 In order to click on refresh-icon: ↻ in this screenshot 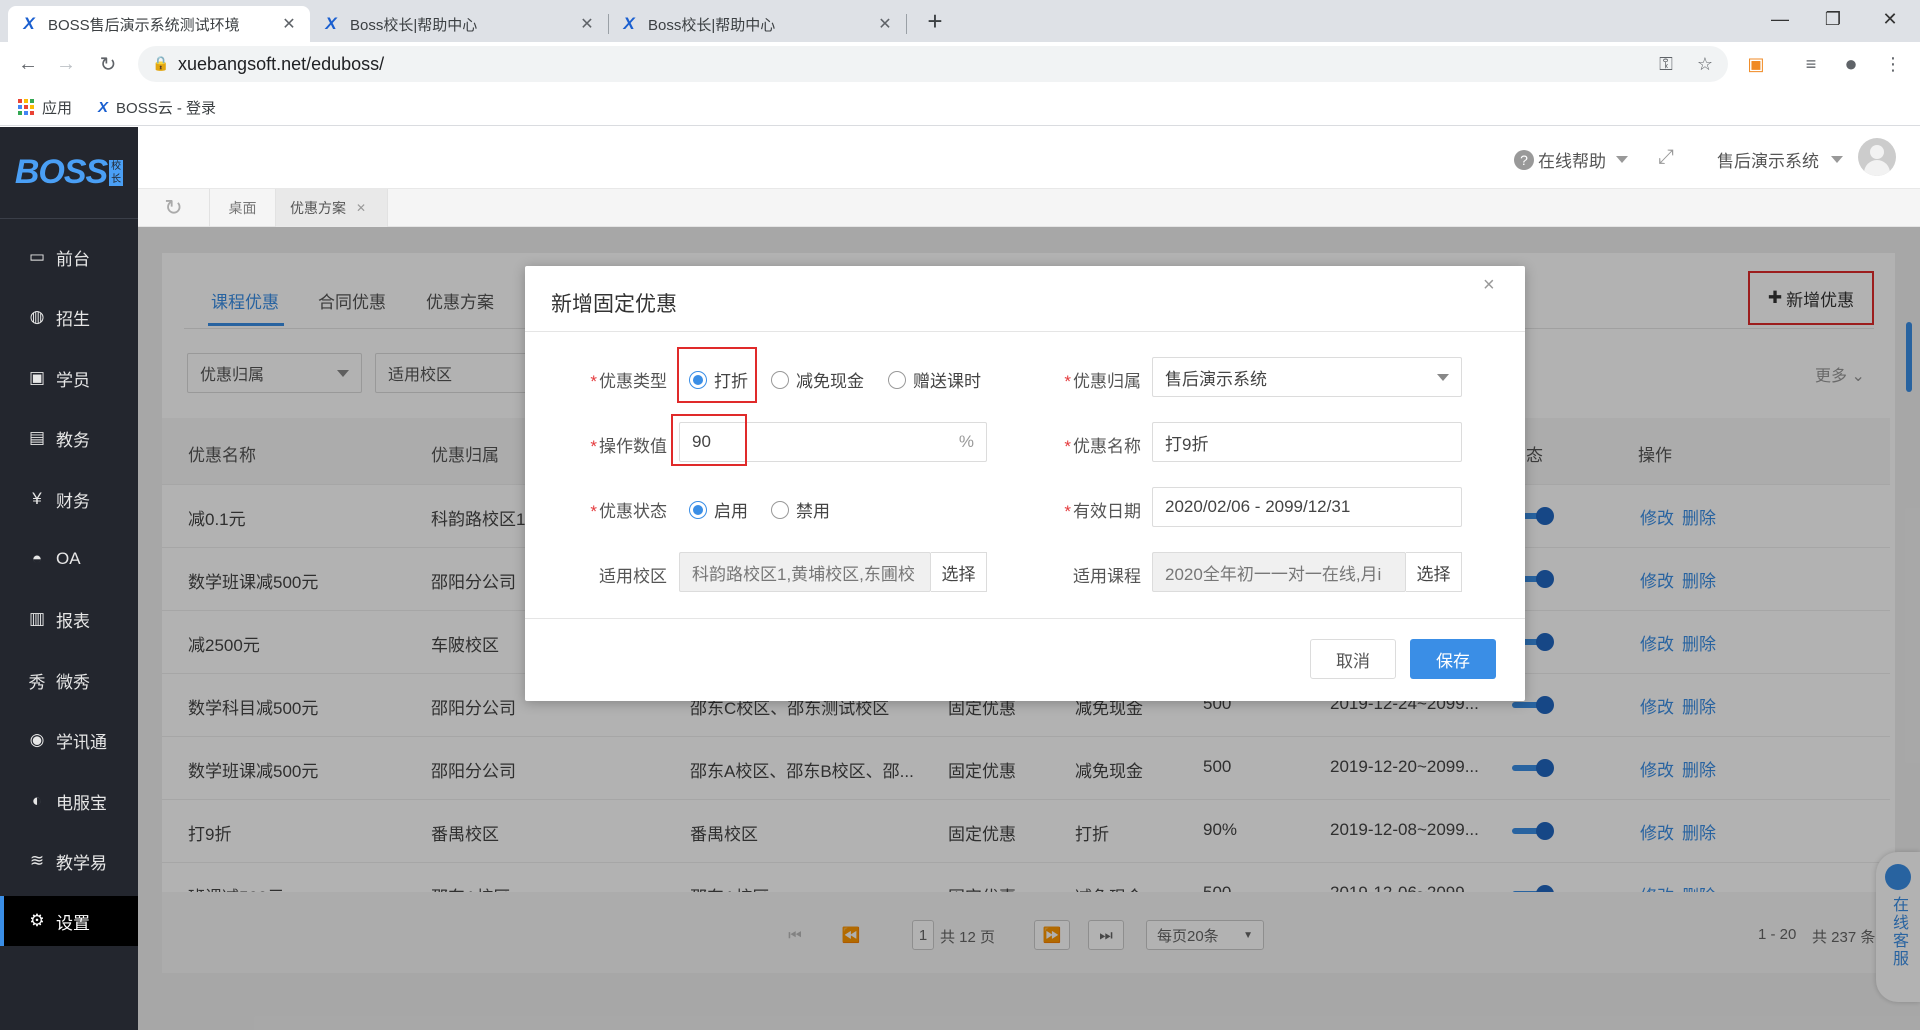, I will do `click(174, 208)`.